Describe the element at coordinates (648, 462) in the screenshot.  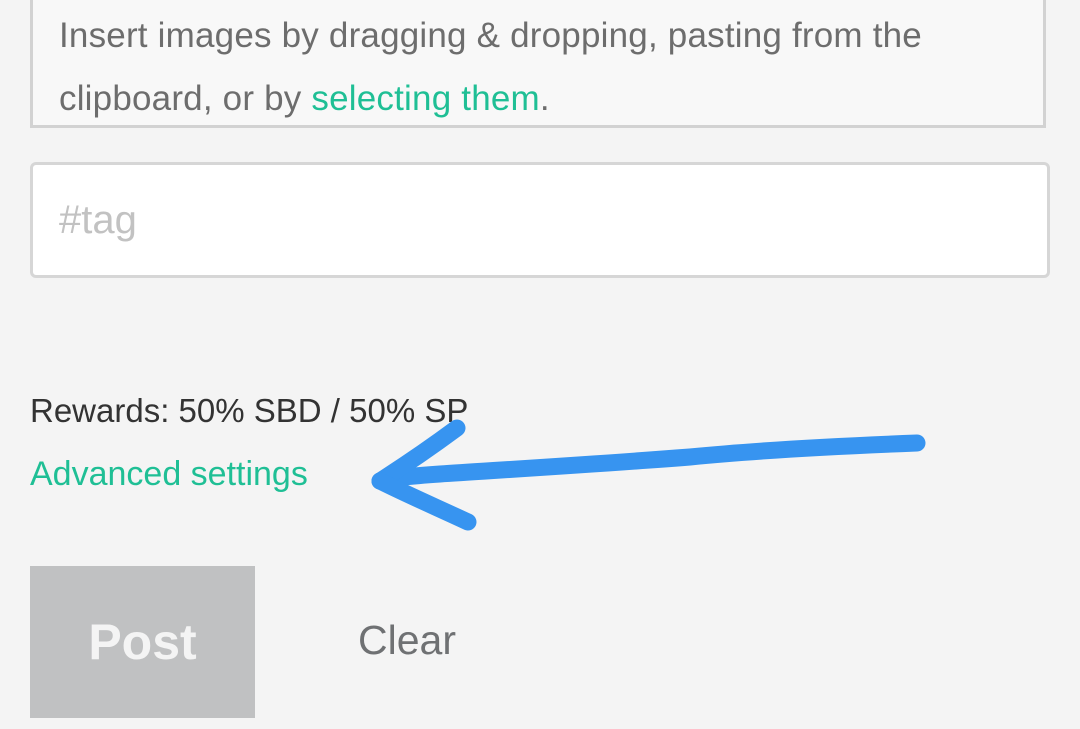
I see `arrow-shaft` at that location.